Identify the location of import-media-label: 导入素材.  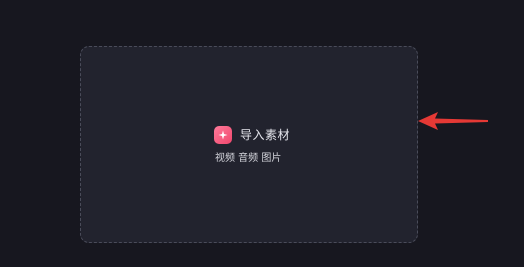
(265, 135).